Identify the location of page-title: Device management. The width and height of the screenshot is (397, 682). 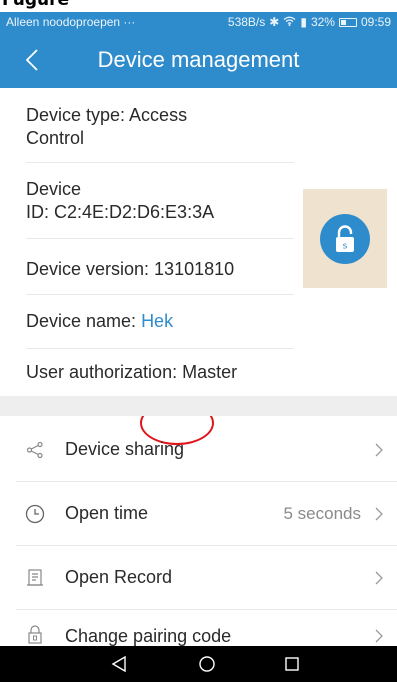
(198, 59).